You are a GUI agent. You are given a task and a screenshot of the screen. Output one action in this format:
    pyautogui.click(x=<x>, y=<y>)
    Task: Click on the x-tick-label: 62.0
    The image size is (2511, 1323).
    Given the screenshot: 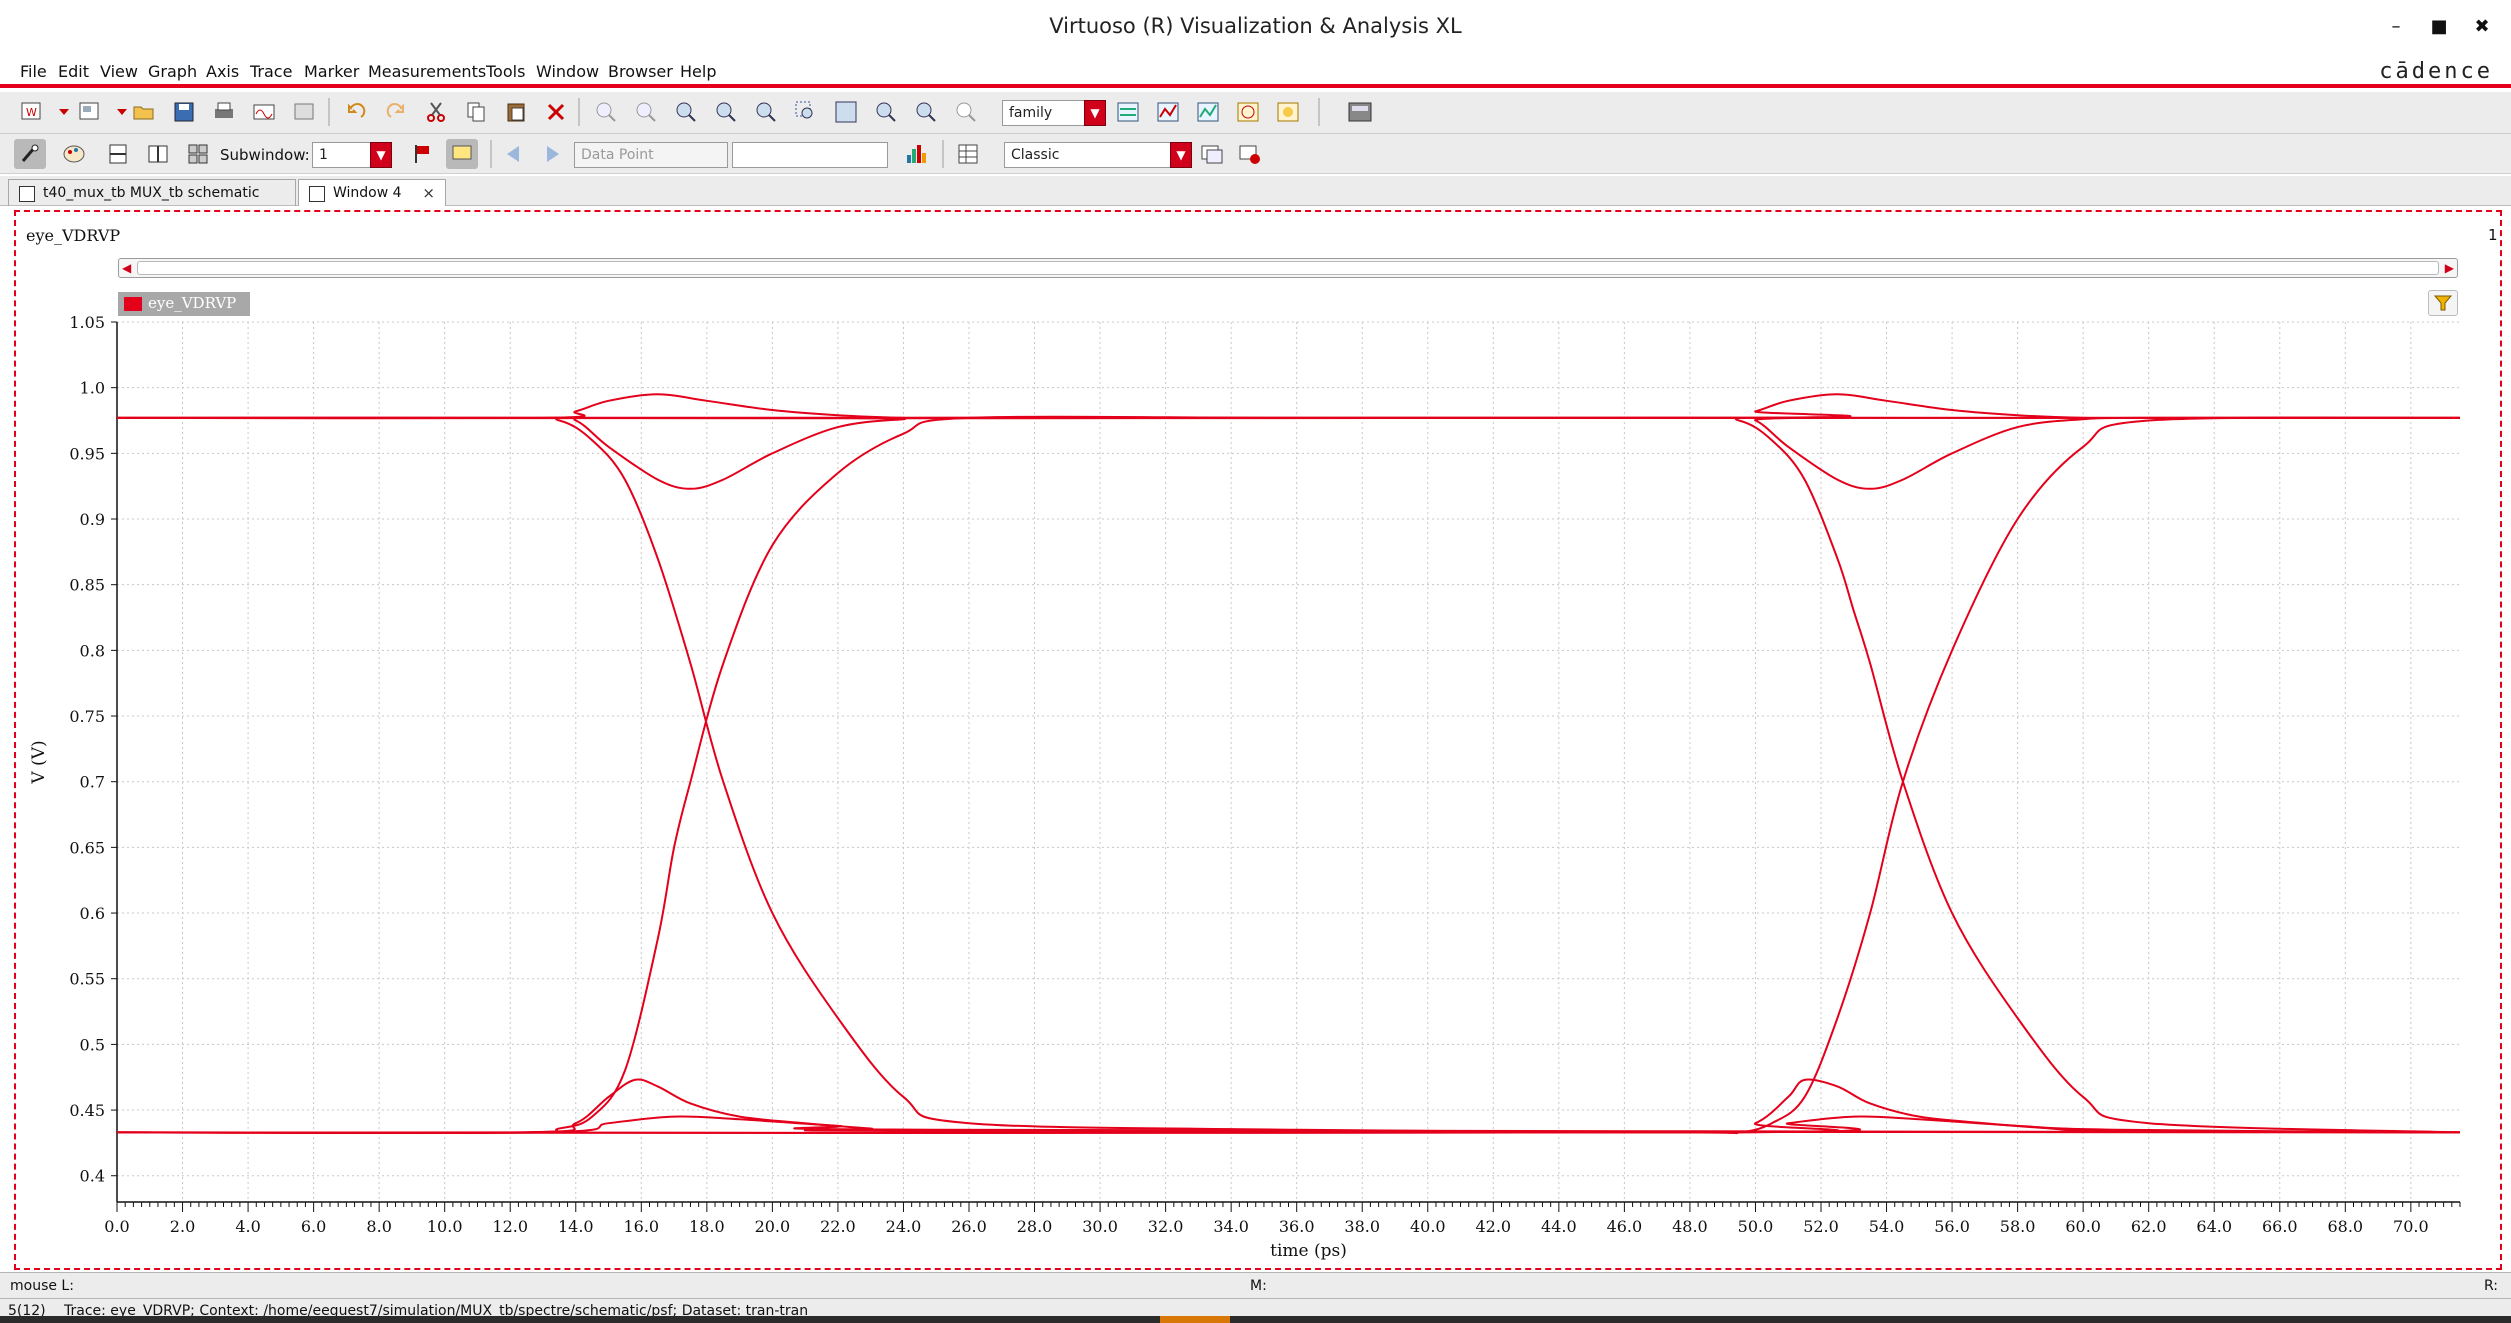 What is the action you would take?
    pyautogui.click(x=2149, y=1226)
    